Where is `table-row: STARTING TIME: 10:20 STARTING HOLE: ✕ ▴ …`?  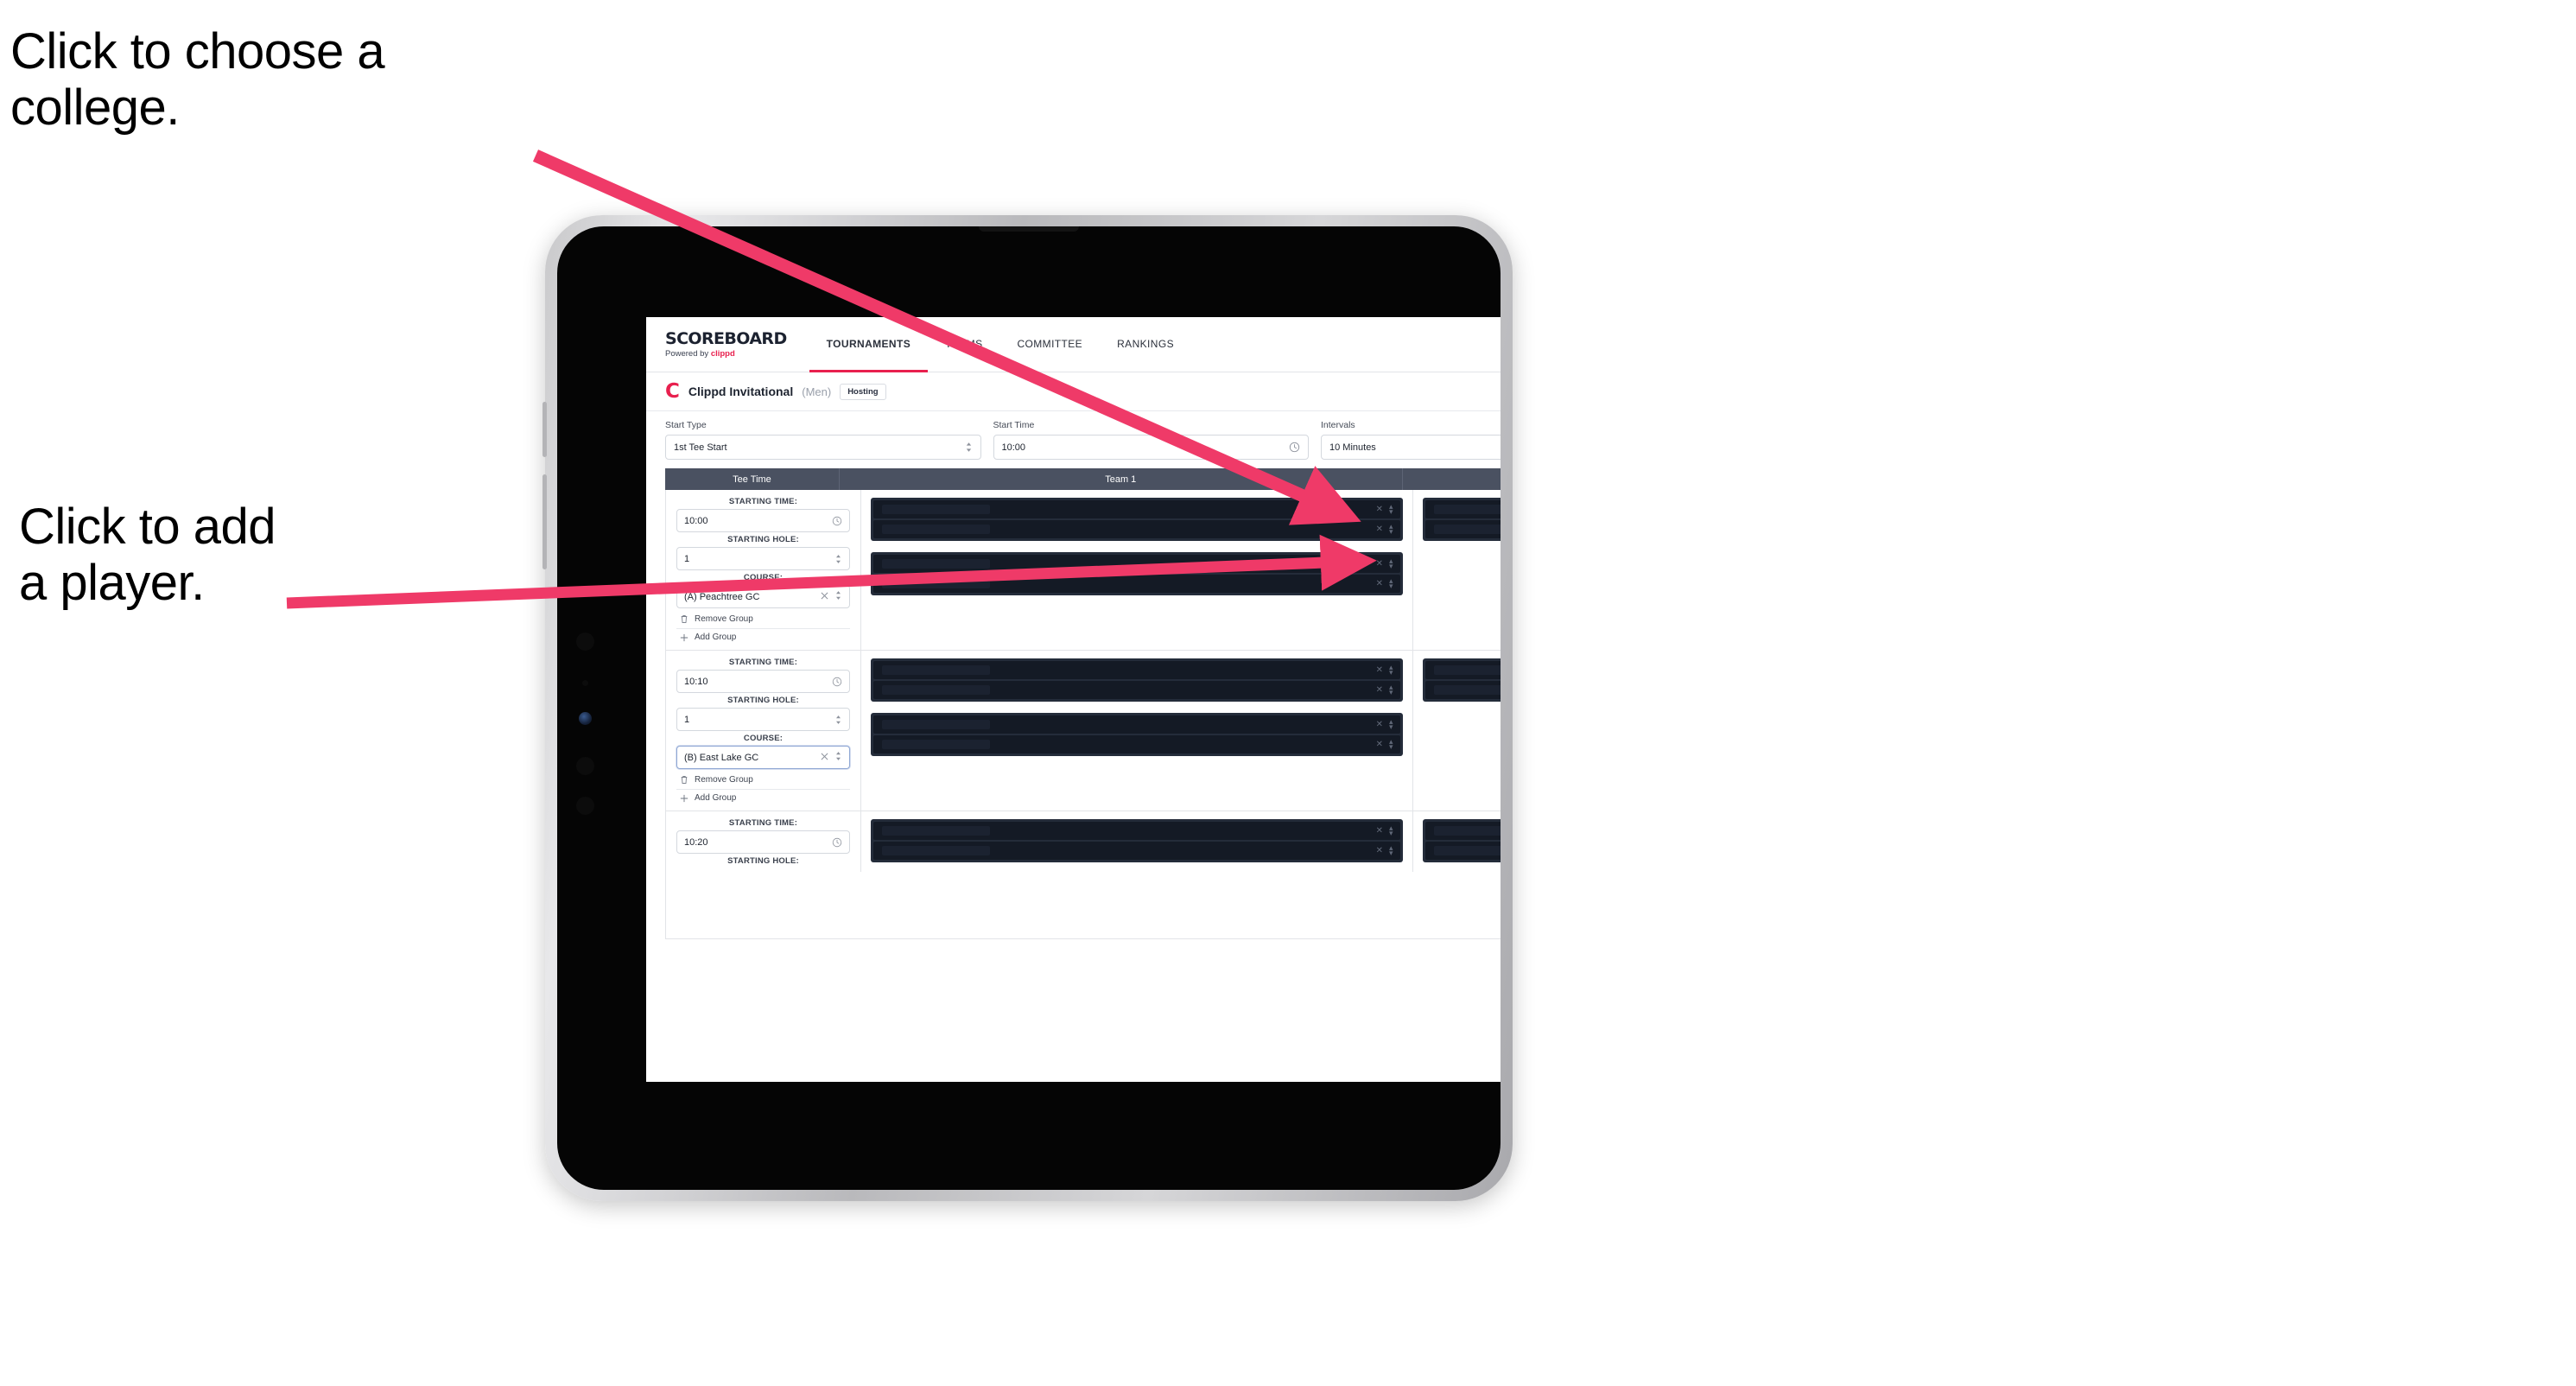
table-row: STARTING TIME: 10:20 STARTING HOLE: ✕ ▴ … is located at coordinates (1083, 841).